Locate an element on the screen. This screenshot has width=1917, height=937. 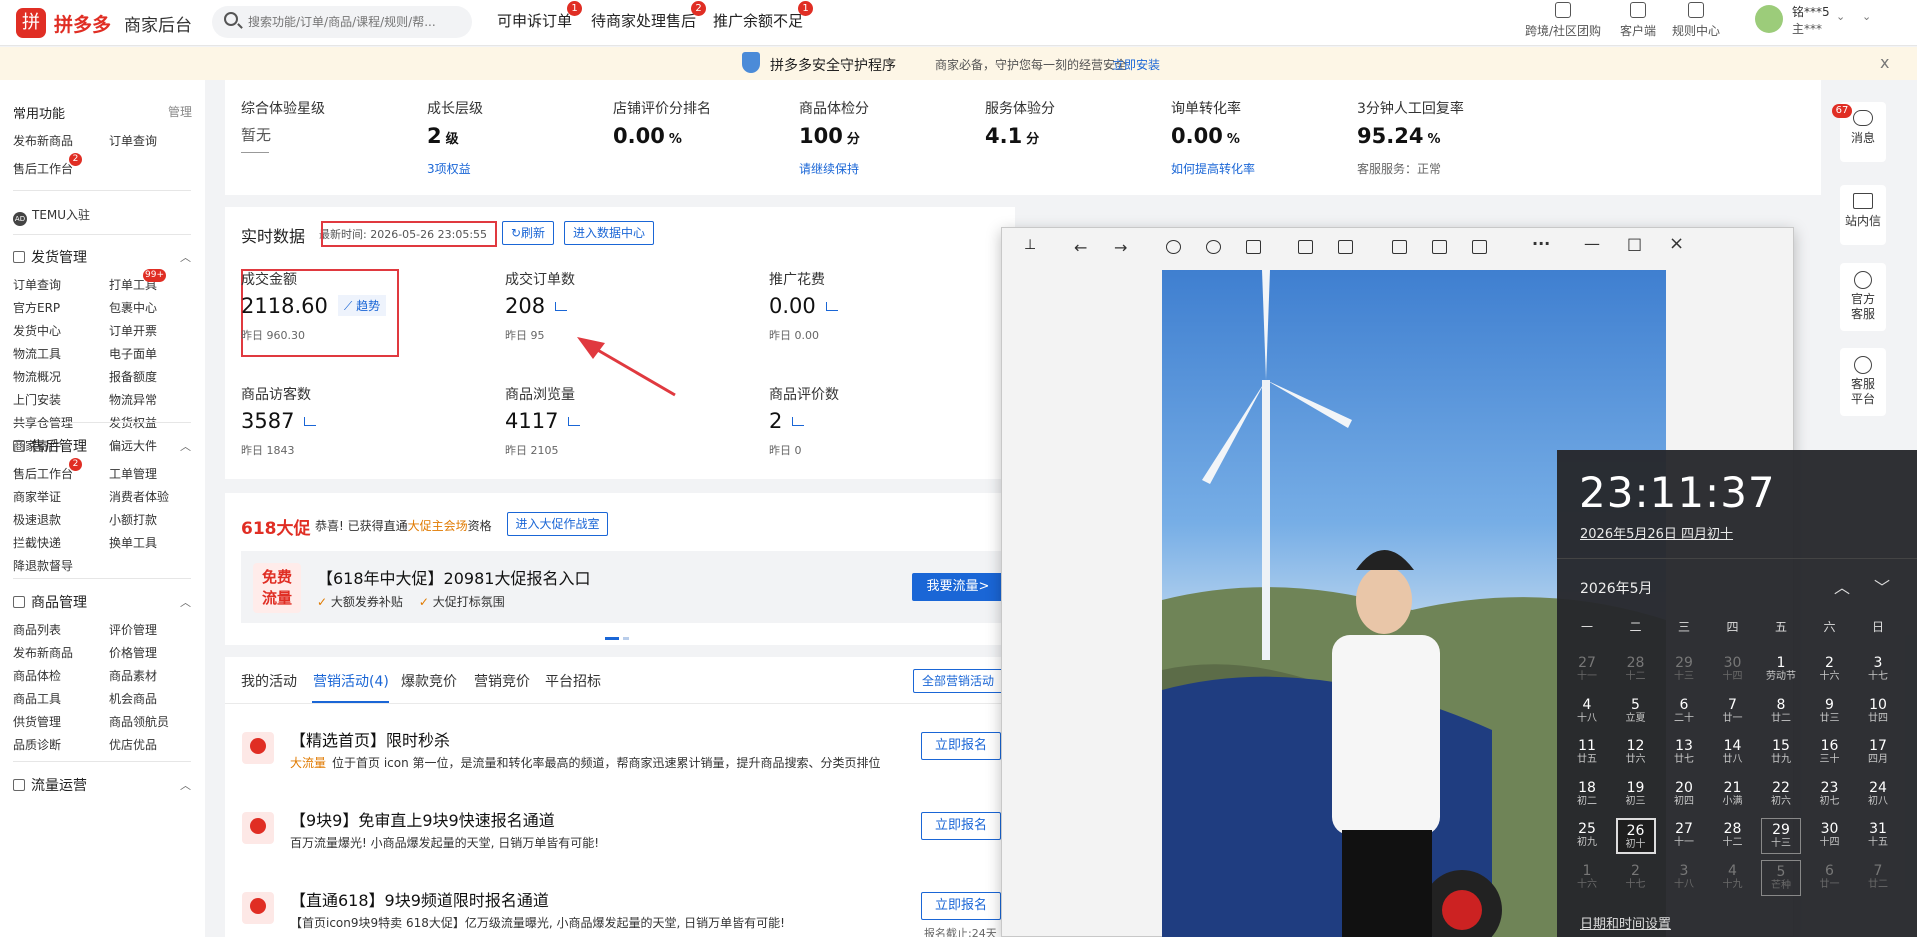
rules-tool: 规则中心 is located at coordinates (1696, 20).